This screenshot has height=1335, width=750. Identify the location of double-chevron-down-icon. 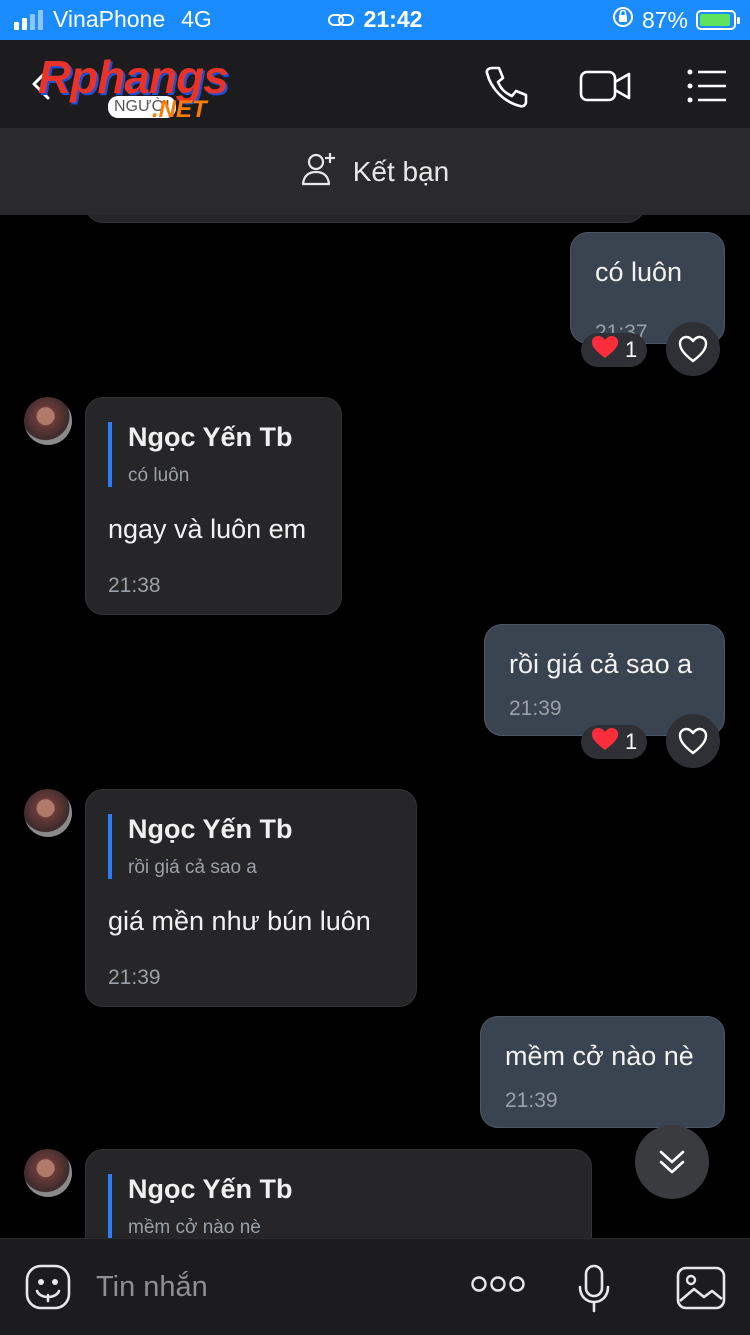
(672, 1162).